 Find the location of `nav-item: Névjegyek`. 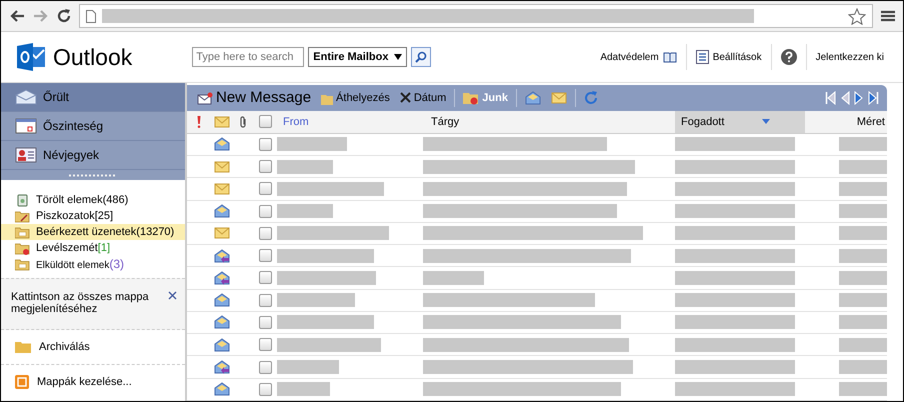

nav-item: Névjegyek is located at coordinates (93, 155).